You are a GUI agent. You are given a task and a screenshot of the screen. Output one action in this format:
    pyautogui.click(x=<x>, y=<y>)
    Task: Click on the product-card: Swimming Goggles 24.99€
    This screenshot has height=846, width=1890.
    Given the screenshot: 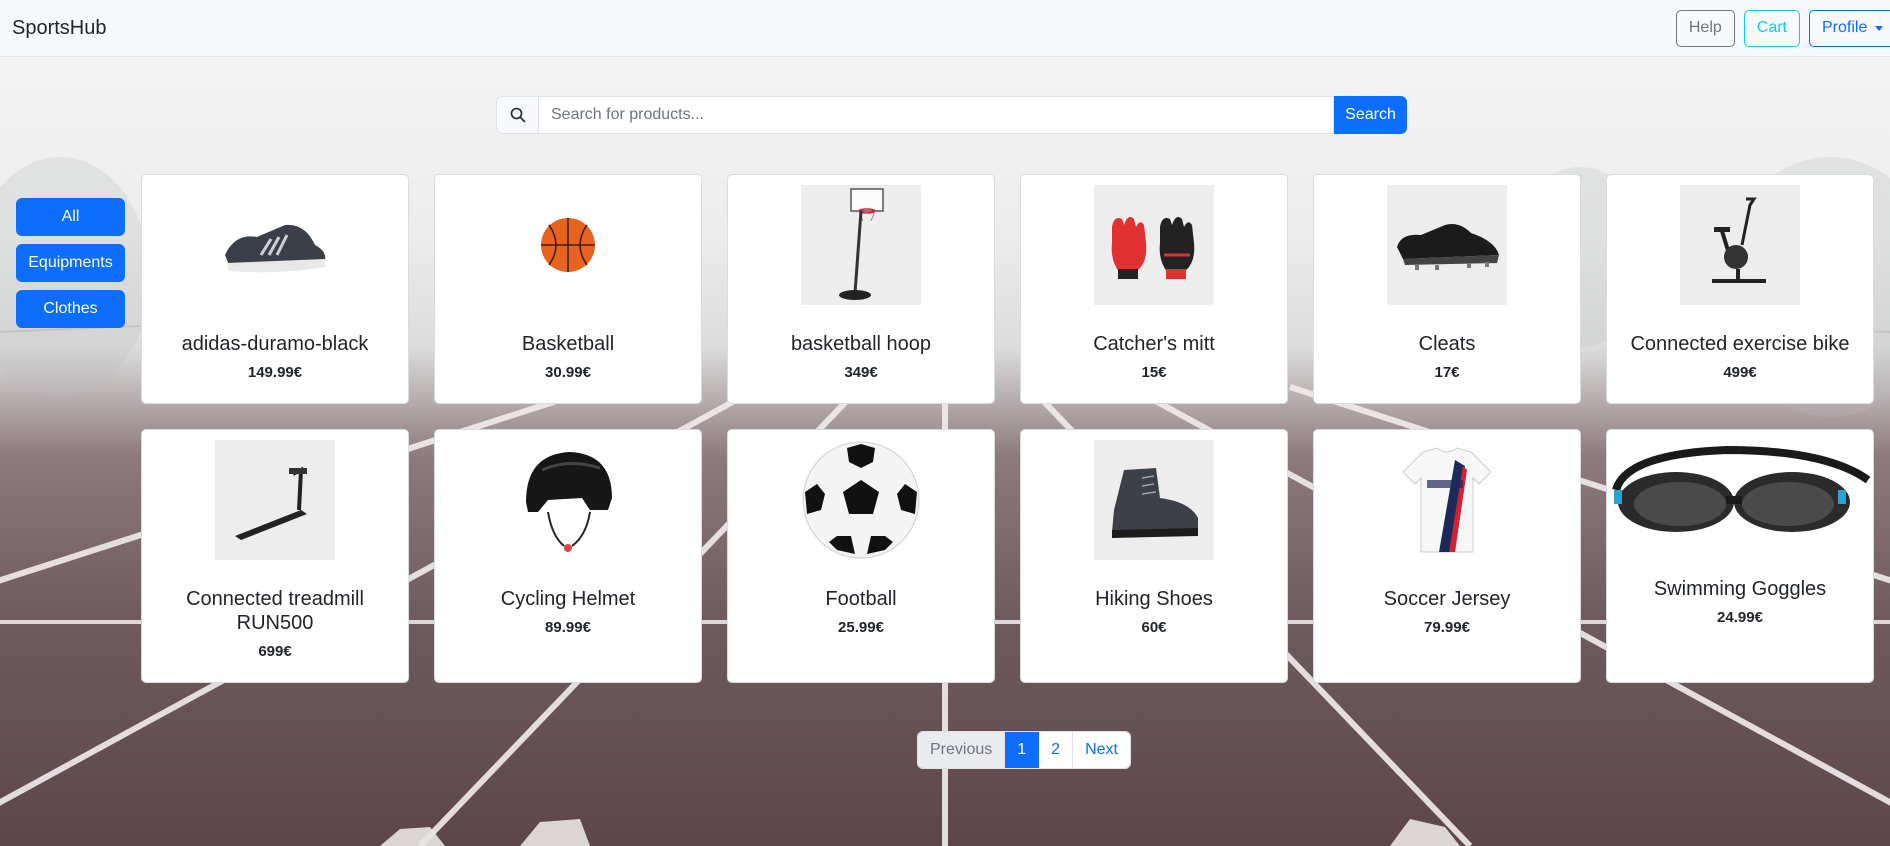 What is the action you would take?
    pyautogui.click(x=1740, y=556)
    